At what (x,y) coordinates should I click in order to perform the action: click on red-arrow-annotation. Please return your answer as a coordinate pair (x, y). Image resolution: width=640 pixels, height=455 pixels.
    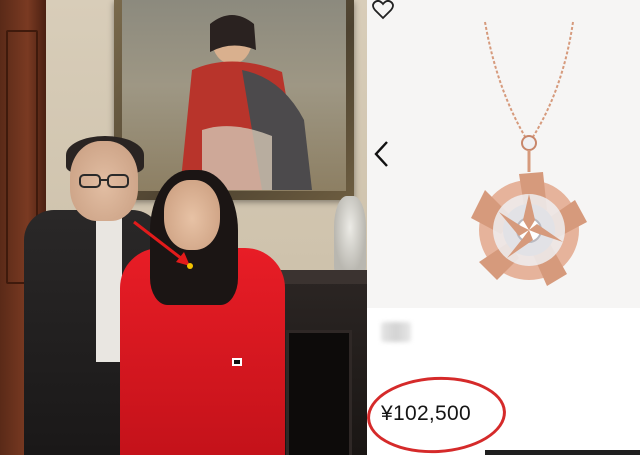
    Looking at the image, I should click on (163, 244).